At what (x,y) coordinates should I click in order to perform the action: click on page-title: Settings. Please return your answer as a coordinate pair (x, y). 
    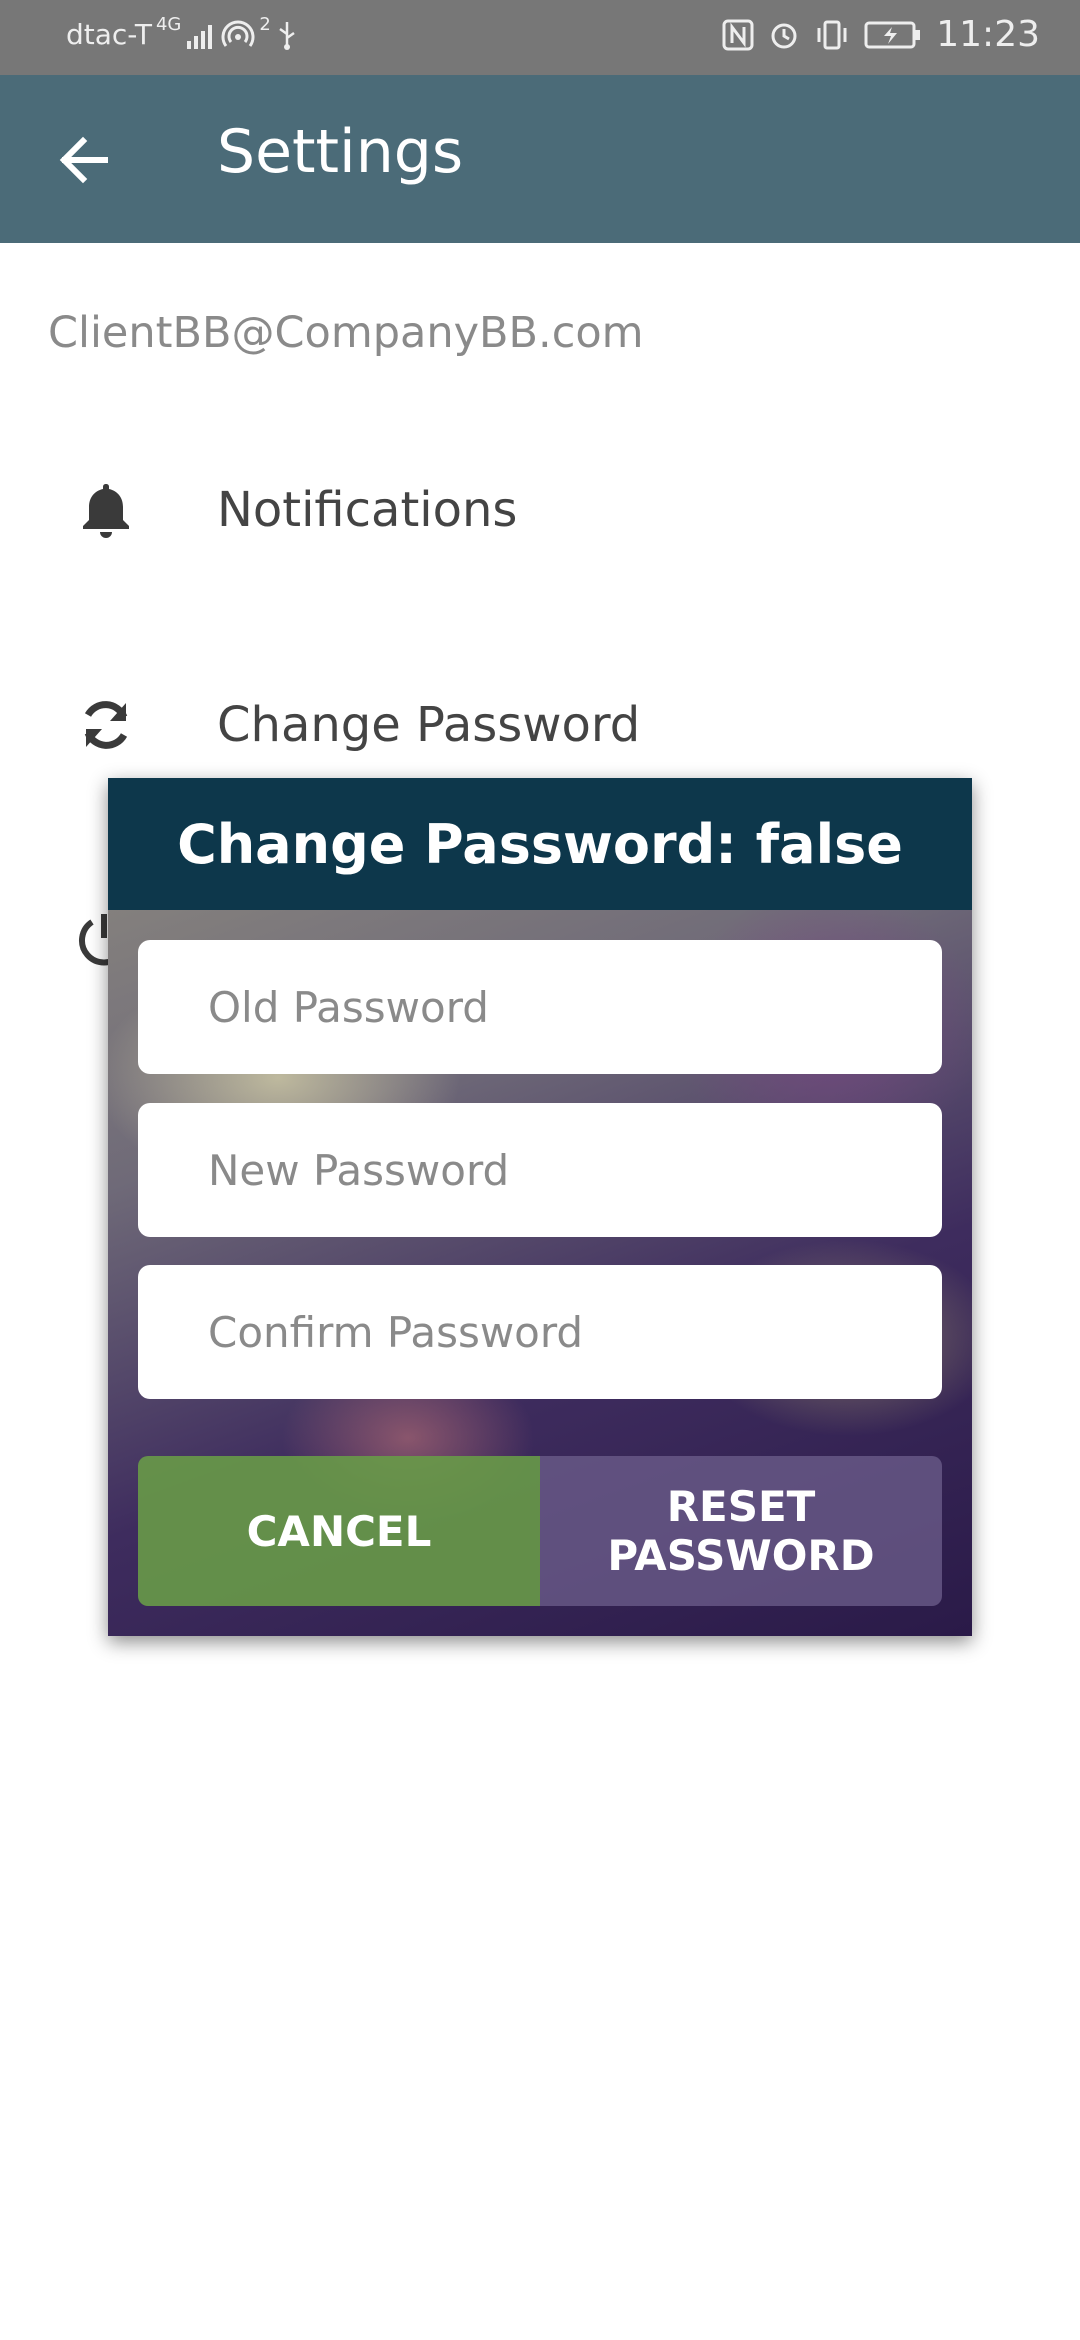
    Looking at the image, I should click on (340, 152).